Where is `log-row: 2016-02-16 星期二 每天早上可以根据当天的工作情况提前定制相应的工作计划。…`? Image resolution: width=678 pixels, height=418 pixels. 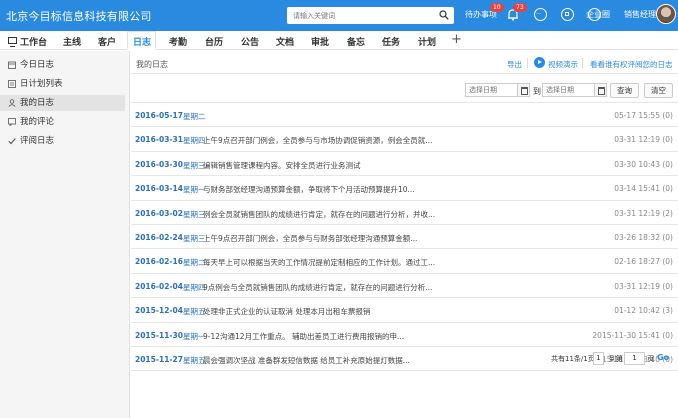
log-row: 2016-02-16 星期二 每天早上可以根据当天的工作情况提前定制相应的工作计划。… is located at coordinates (404, 261).